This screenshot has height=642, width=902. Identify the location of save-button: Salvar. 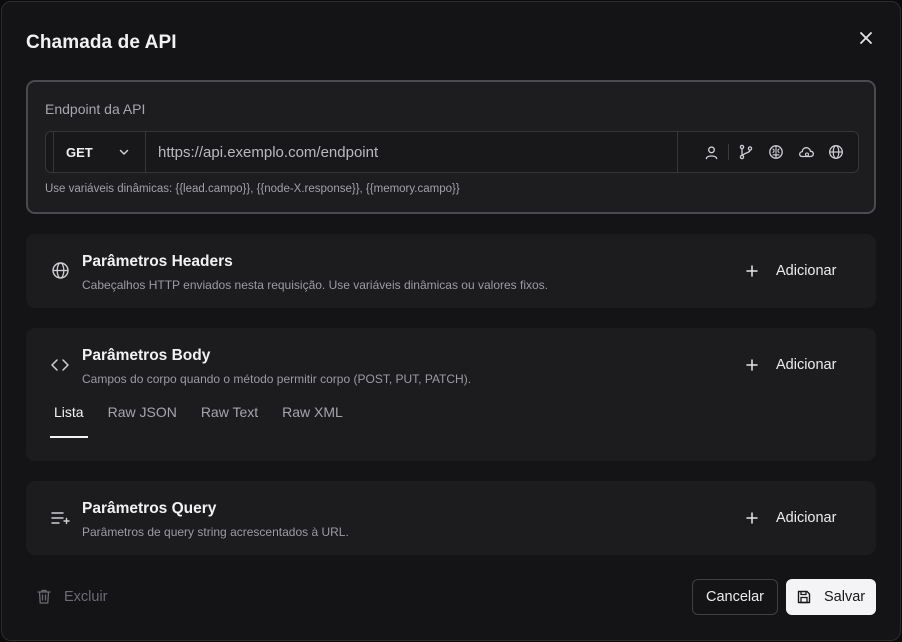
(831, 597).